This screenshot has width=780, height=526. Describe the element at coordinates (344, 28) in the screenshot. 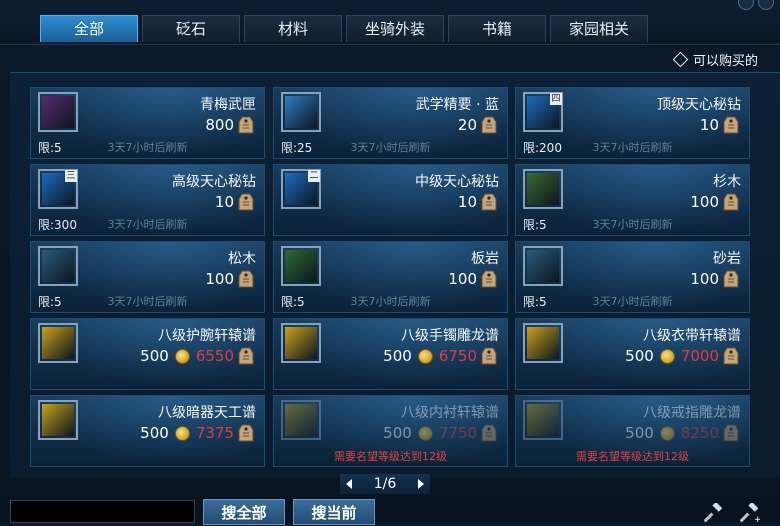

I see `tabs: 全部 砭石 材料 坐骑外装 书籍 家园相关` at that location.